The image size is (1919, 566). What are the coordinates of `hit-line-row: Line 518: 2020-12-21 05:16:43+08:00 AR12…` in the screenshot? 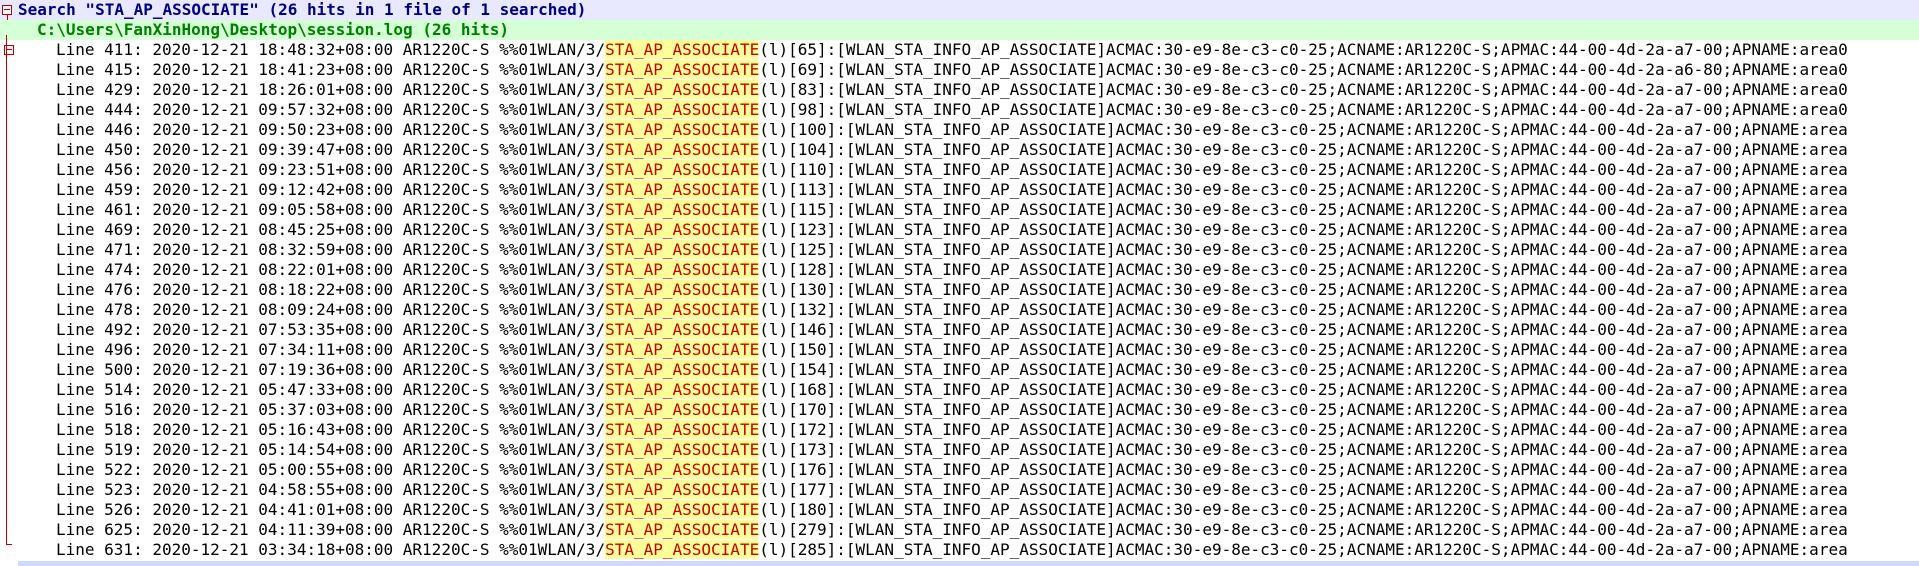 It's located at (959, 430).